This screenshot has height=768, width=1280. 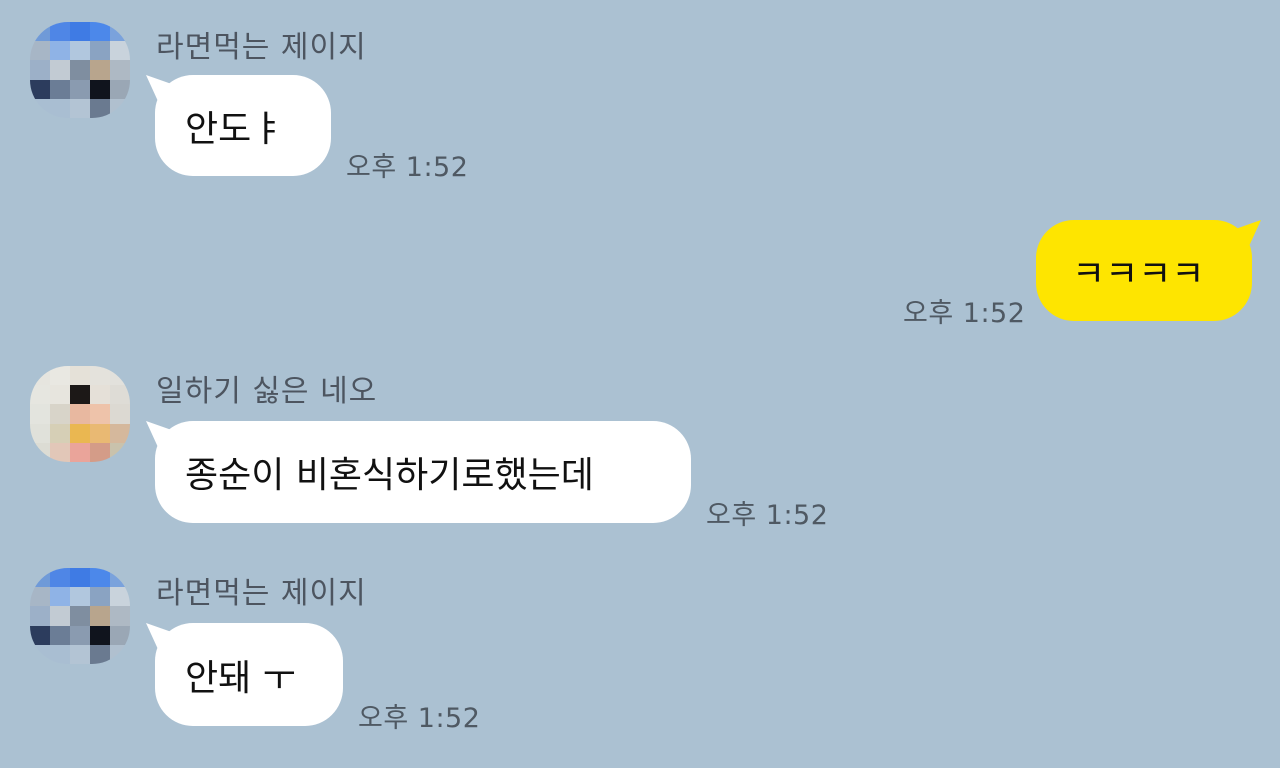 I want to click on message-bubble: 안돼 ㅜ, so click(x=249, y=674).